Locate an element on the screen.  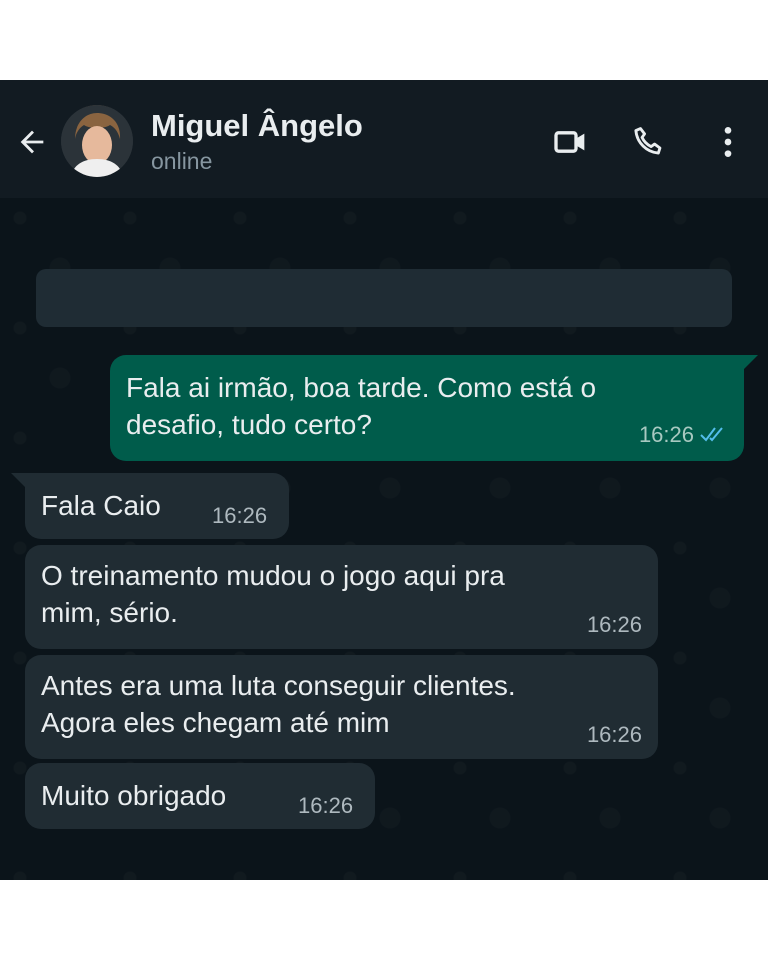
chat-header: Miguel Ângelo online is located at coordinates (384, 139).